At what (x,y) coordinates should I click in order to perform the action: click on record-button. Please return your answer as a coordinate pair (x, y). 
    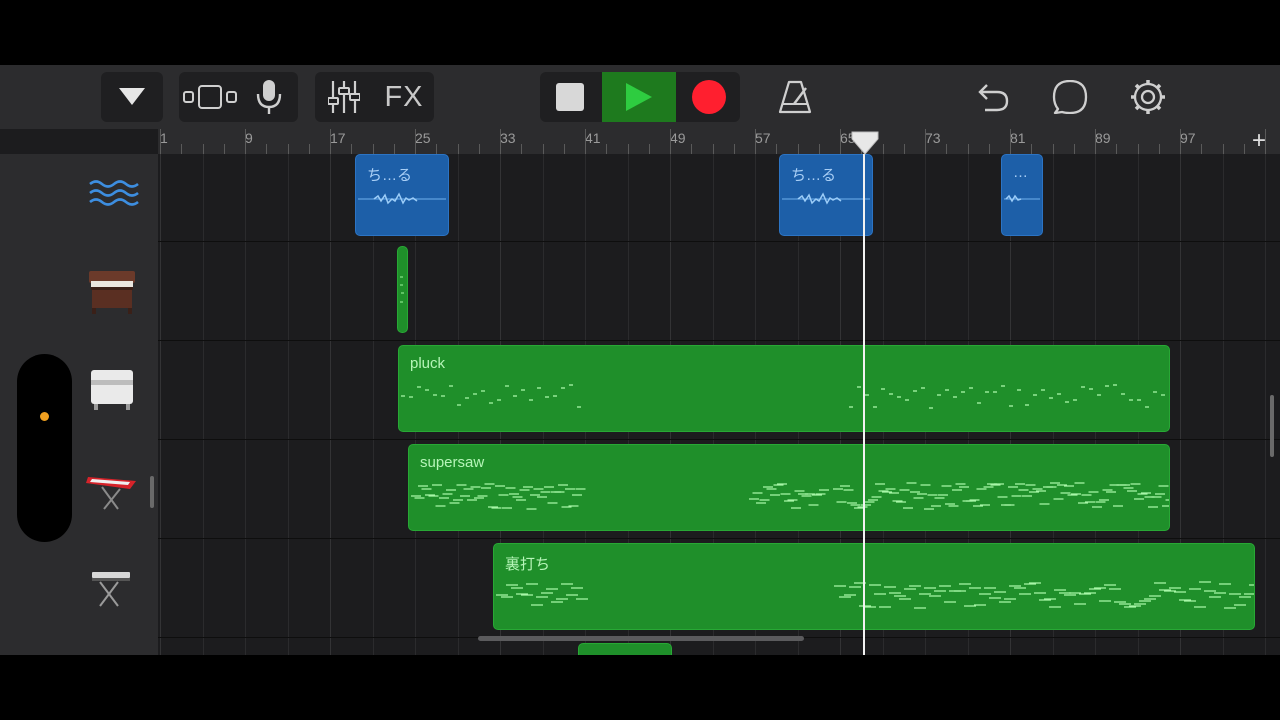
    Looking at the image, I should click on (709, 97).